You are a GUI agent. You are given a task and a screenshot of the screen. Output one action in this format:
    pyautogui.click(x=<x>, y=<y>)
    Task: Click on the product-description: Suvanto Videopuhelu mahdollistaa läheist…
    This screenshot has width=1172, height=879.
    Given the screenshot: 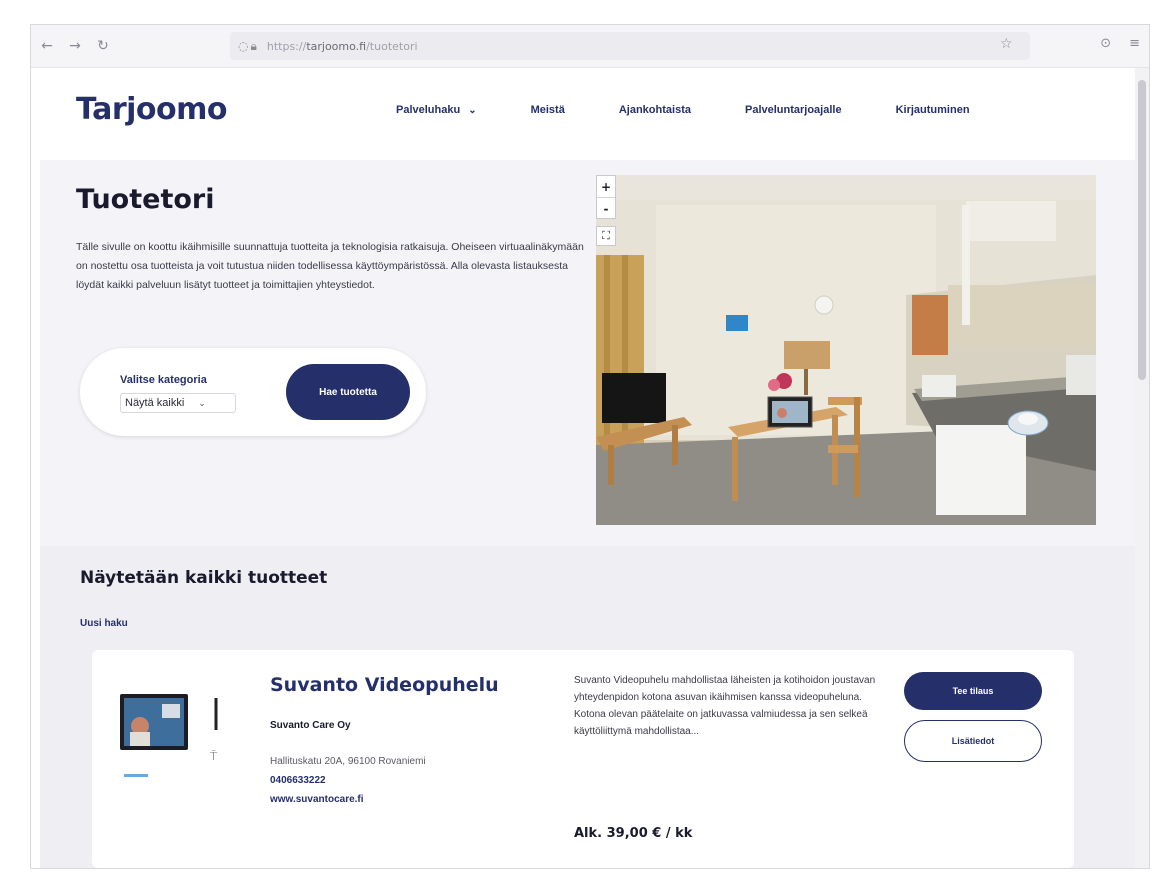 What is the action you would take?
    pyautogui.click(x=725, y=706)
    